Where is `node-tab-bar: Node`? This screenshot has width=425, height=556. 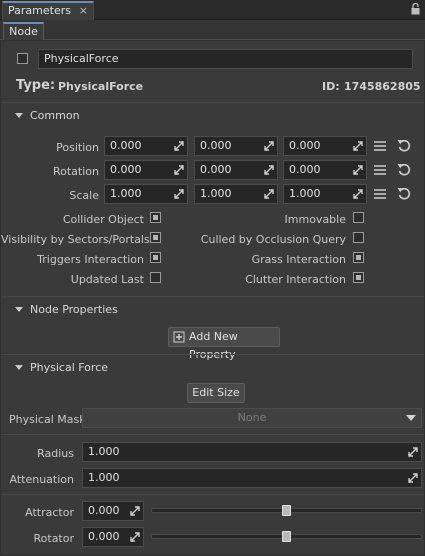 node-tab-bar: Node is located at coordinates (212, 30).